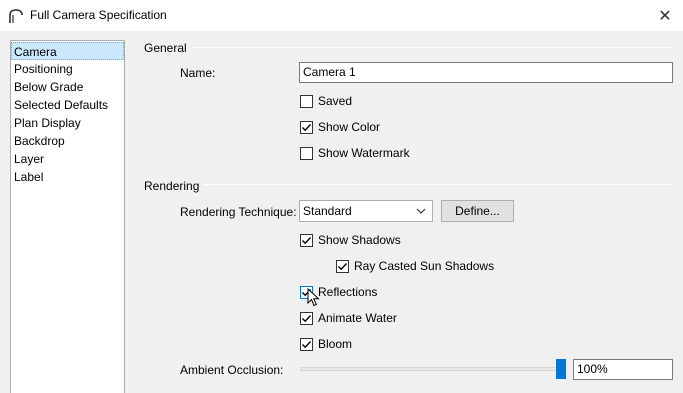  What do you see at coordinates (198, 73) in the screenshot?
I see `name-label: Name:` at bounding box center [198, 73].